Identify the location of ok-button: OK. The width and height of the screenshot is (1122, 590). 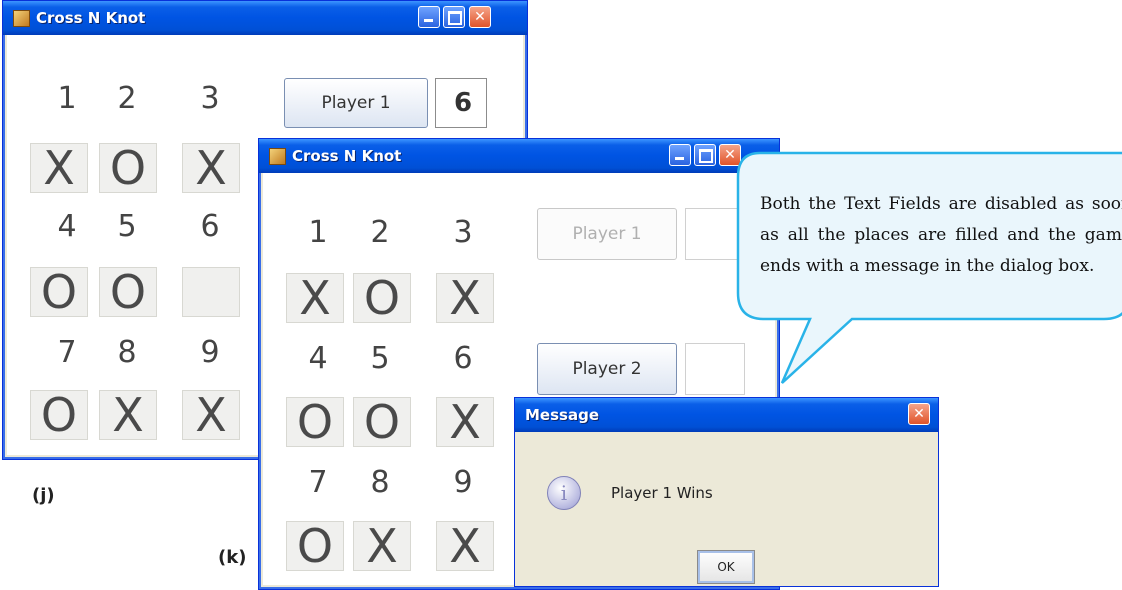
(726, 567).